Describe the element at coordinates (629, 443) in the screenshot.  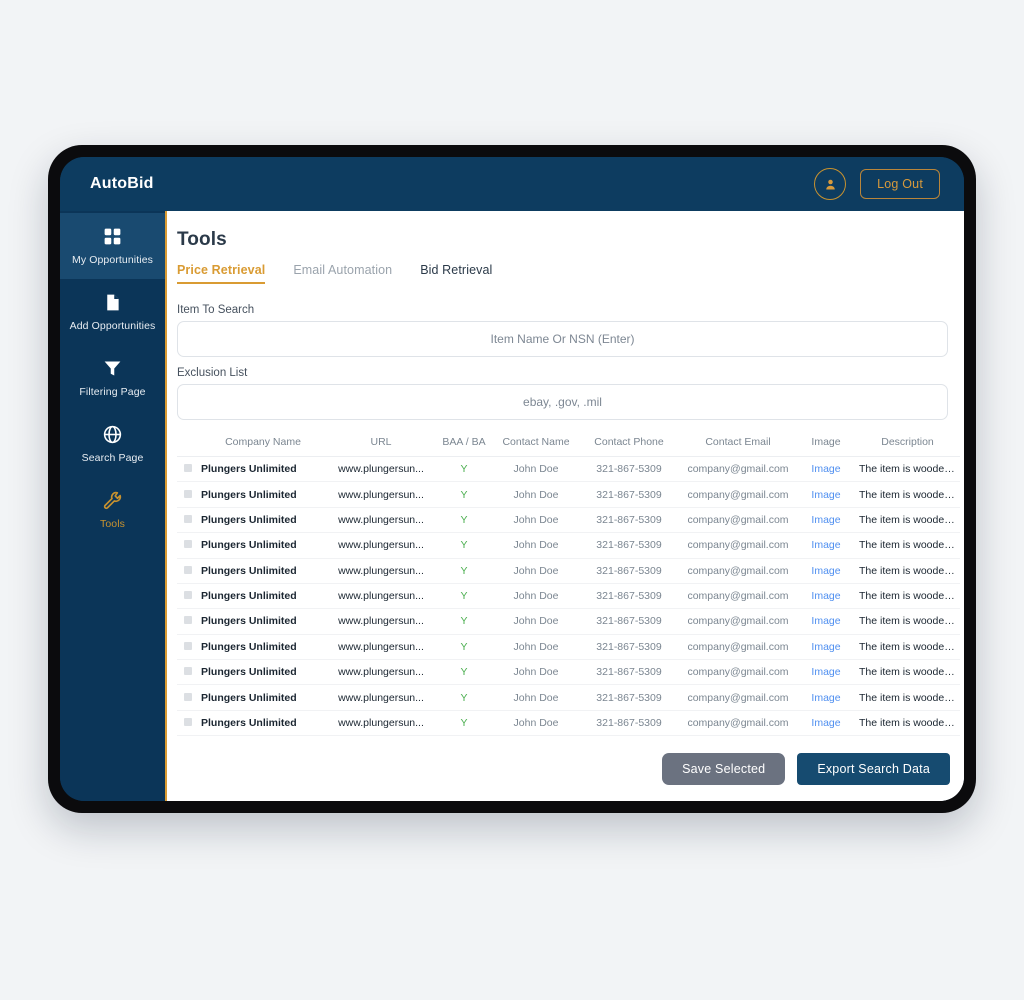
I see `column-header-contact-phone: Contact Phone` at that location.